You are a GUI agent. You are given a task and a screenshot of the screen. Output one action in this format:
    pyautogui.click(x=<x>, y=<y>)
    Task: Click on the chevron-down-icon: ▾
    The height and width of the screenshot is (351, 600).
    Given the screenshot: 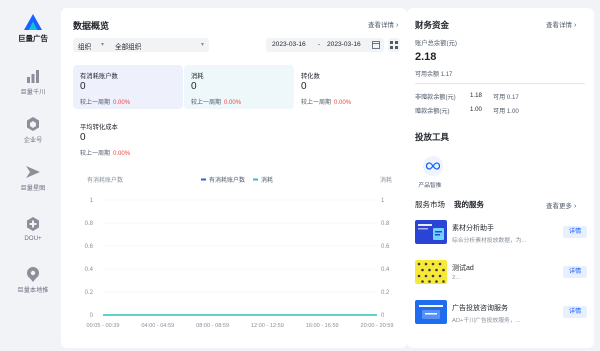 What is the action you would take?
    pyautogui.click(x=202, y=45)
    